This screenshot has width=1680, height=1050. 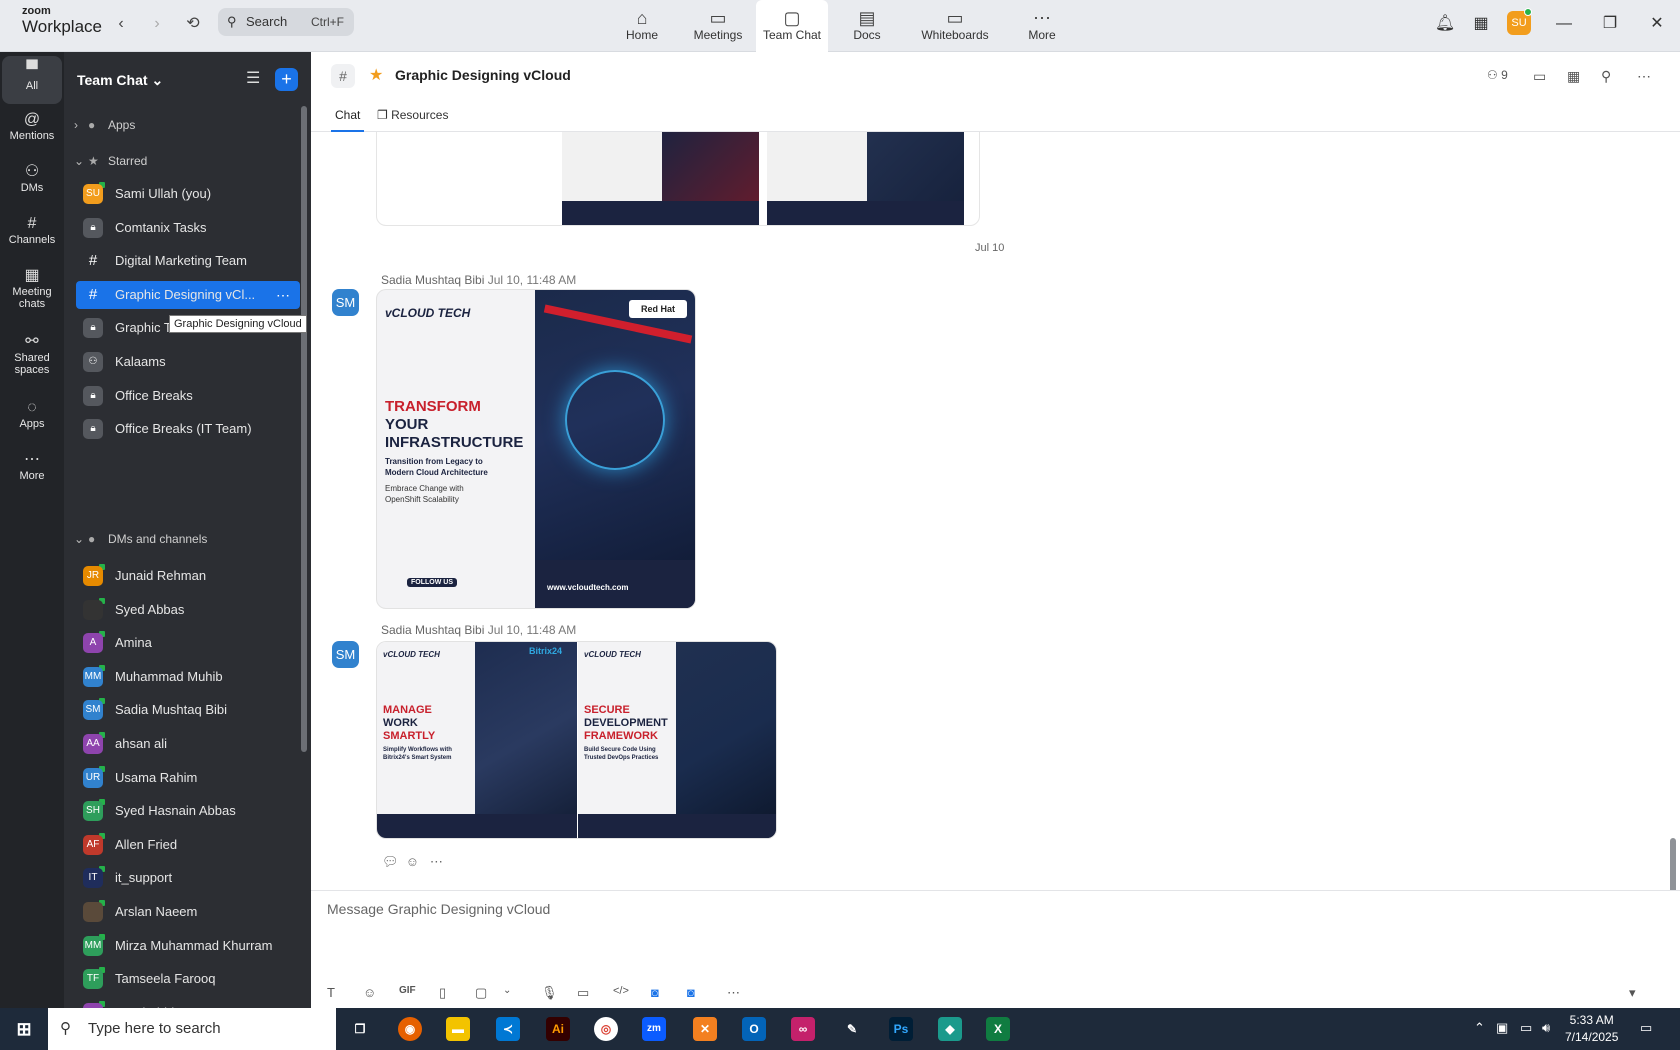 What do you see at coordinates (705, 1029) in the screenshot?
I see `xampp-icon: ✕` at bounding box center [705, 1029].